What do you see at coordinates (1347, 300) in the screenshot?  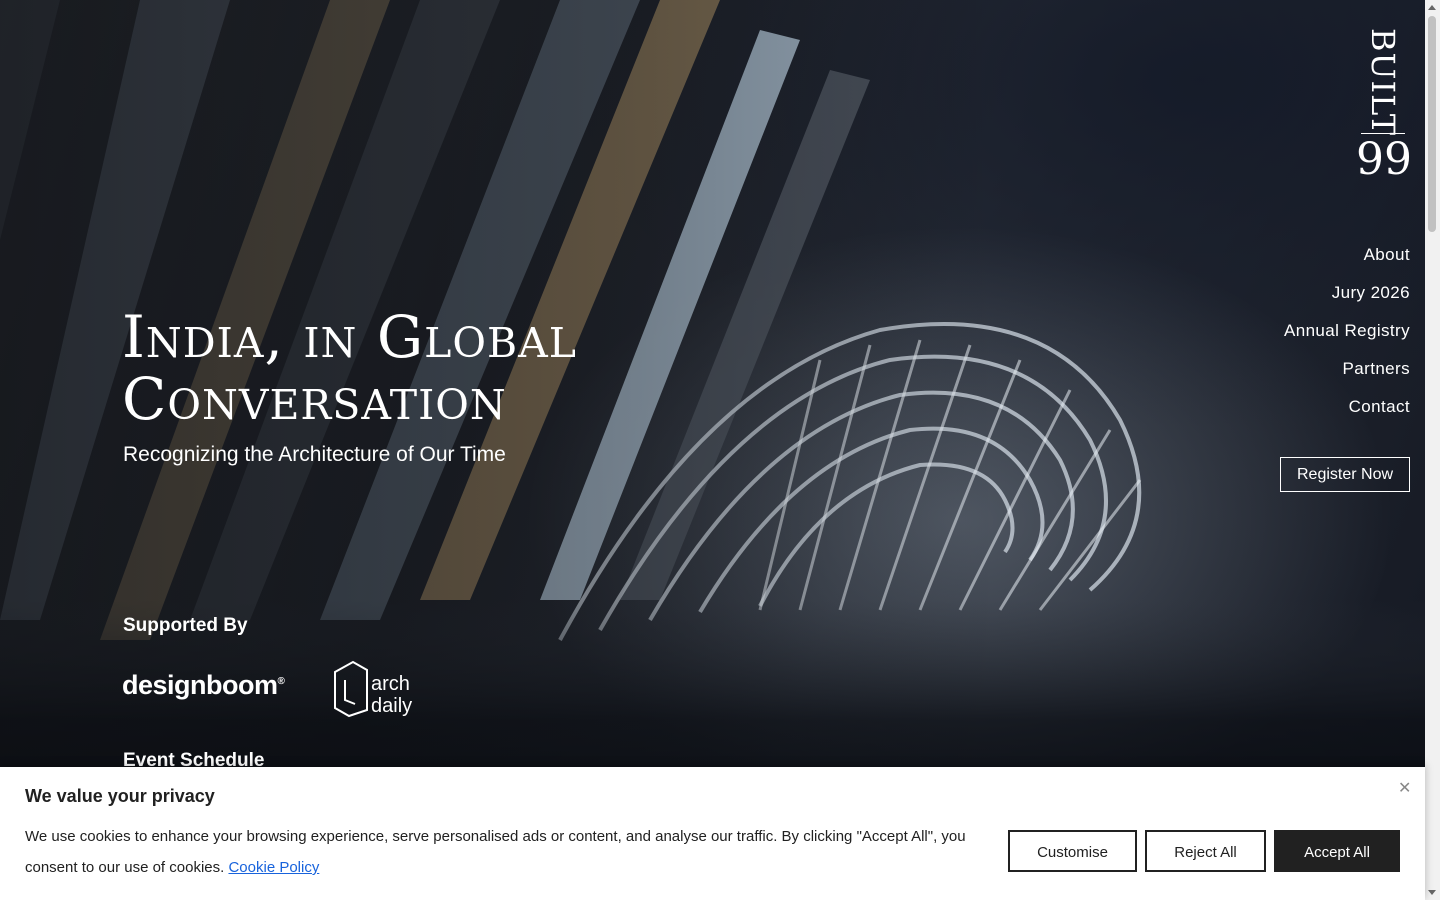 I see `nav-item-jury: Jury 2026` at bounding box center [1347, 300].